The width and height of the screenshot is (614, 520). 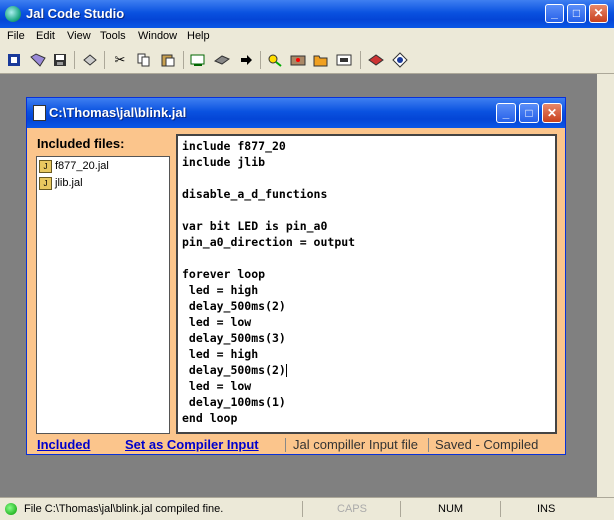 I want to click on open-file-icon, so click(x=38, y=60).